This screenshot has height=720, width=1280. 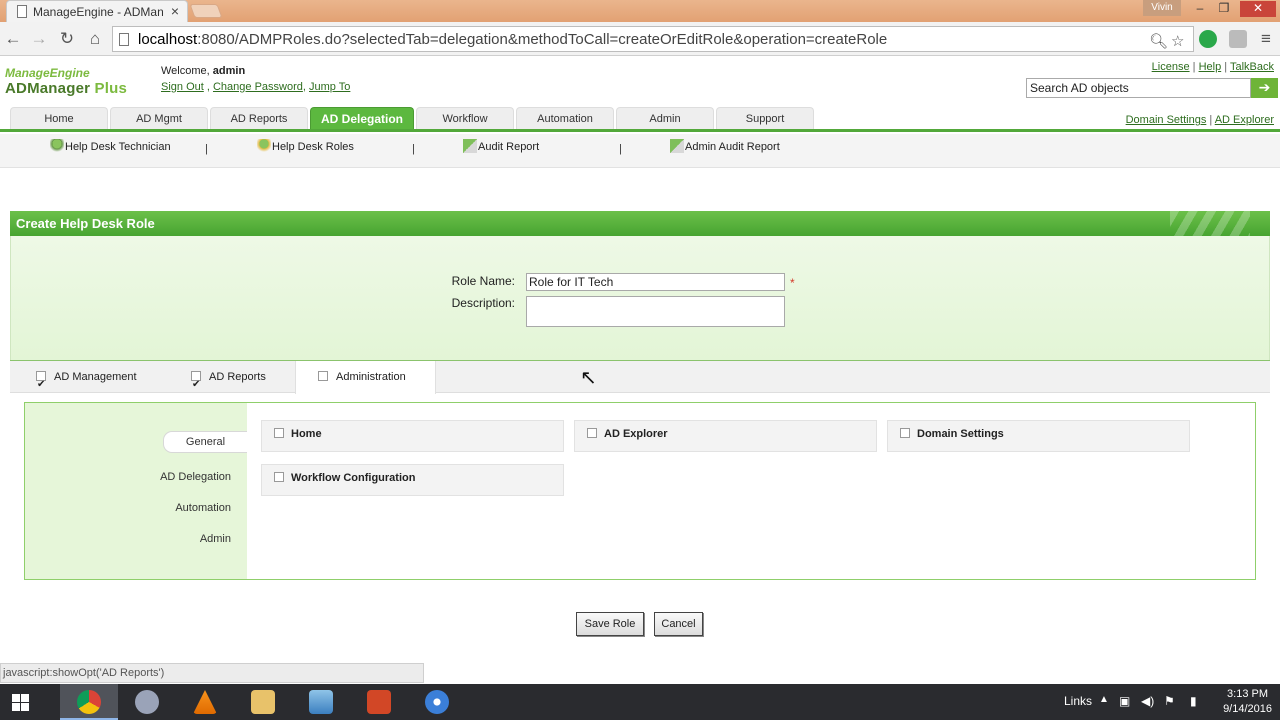 What do you see at coordinates (1264, 88) in the screenshot?
I see `search-go-icon: ➔` at bounding box center [1264, 88].